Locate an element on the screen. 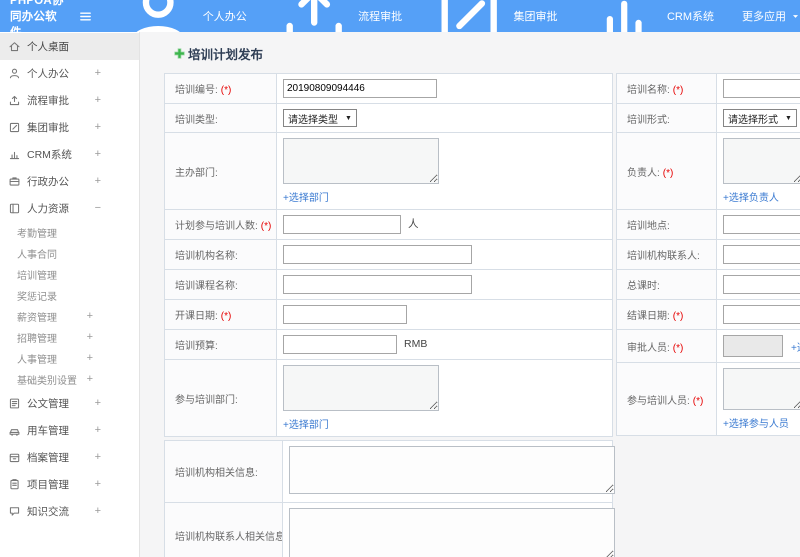  select-dropdown: 请选择形式 ▼ is located at coordinates (760, 118).